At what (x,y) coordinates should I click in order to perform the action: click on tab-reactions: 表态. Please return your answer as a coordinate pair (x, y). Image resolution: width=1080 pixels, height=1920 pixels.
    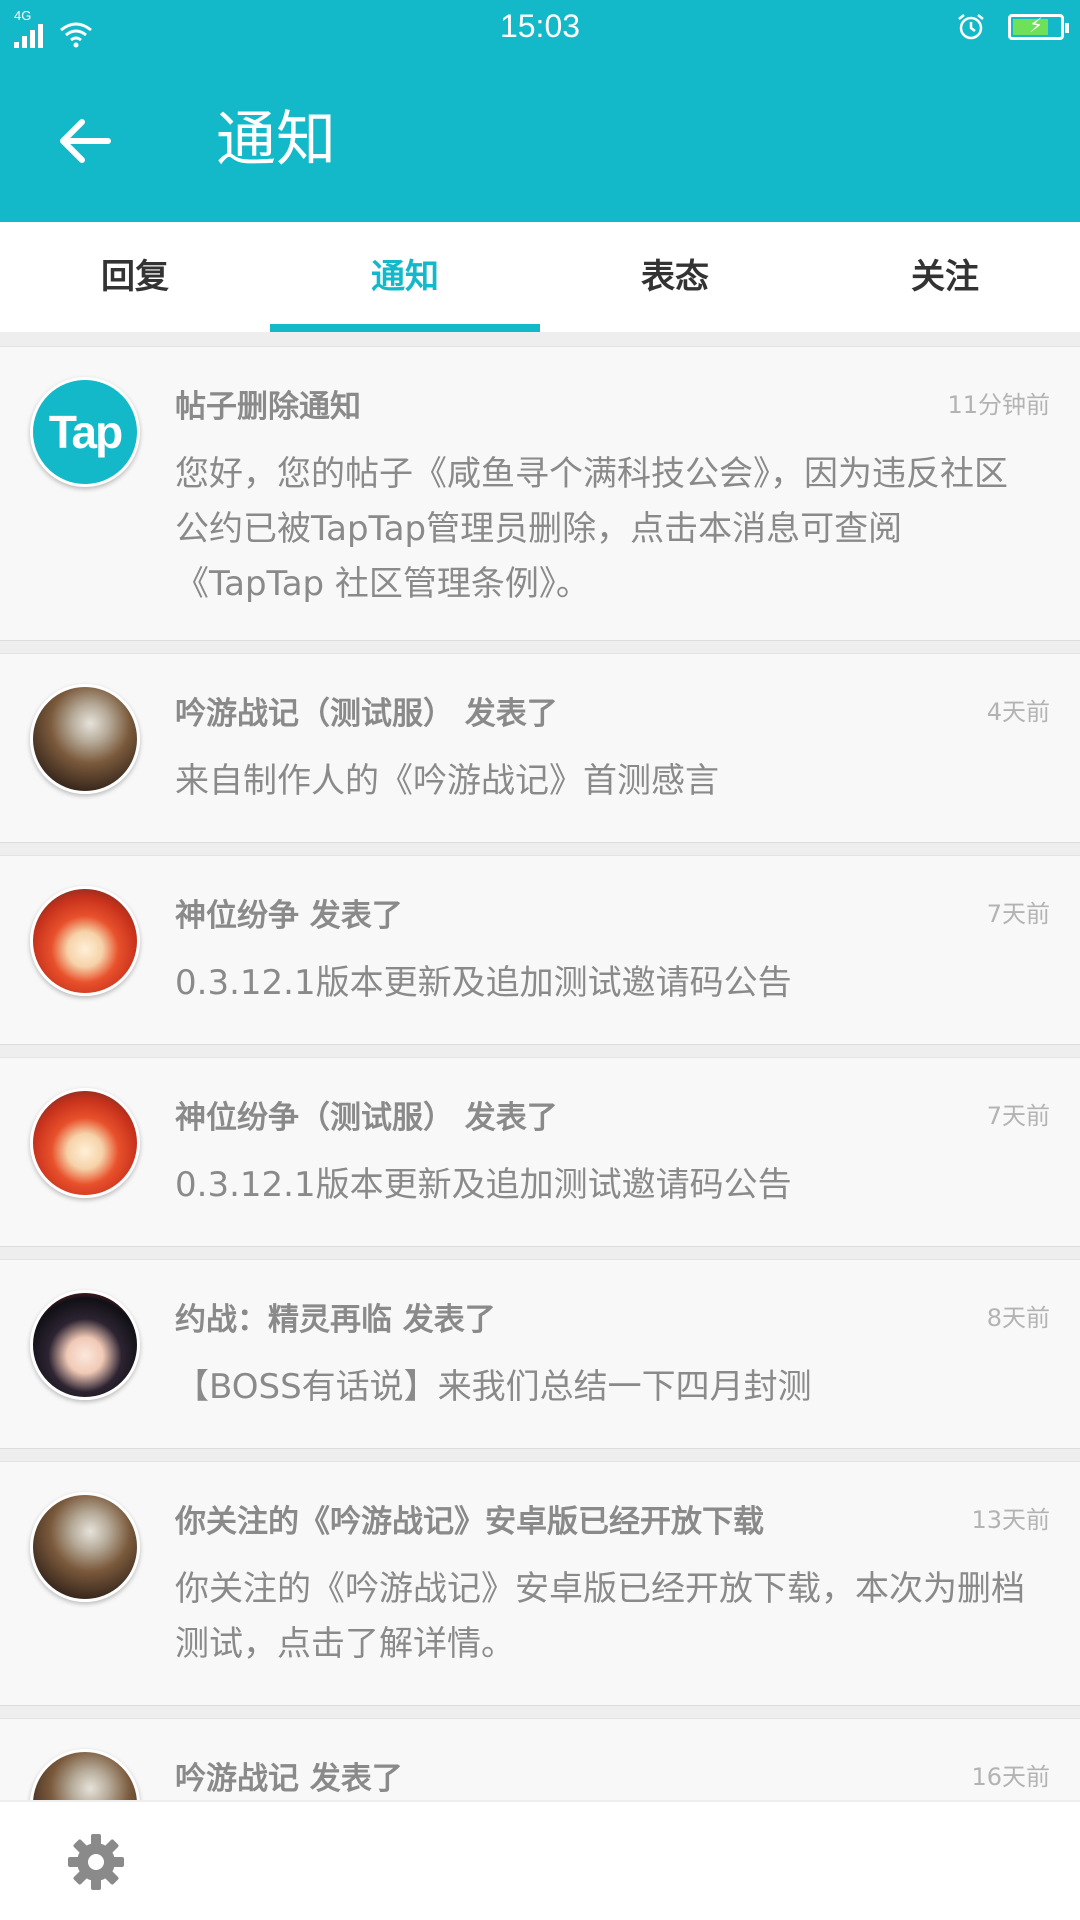
    Looking at the image, I should click on (675, 277).